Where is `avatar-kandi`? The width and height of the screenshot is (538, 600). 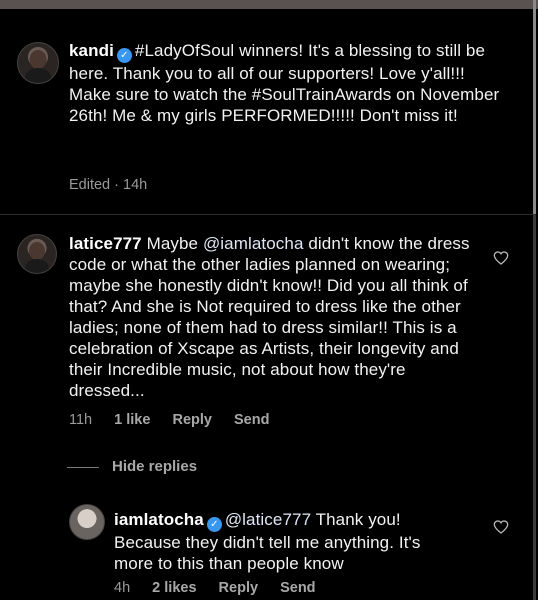 avatar-kandi is located at coordinates (38, 63).